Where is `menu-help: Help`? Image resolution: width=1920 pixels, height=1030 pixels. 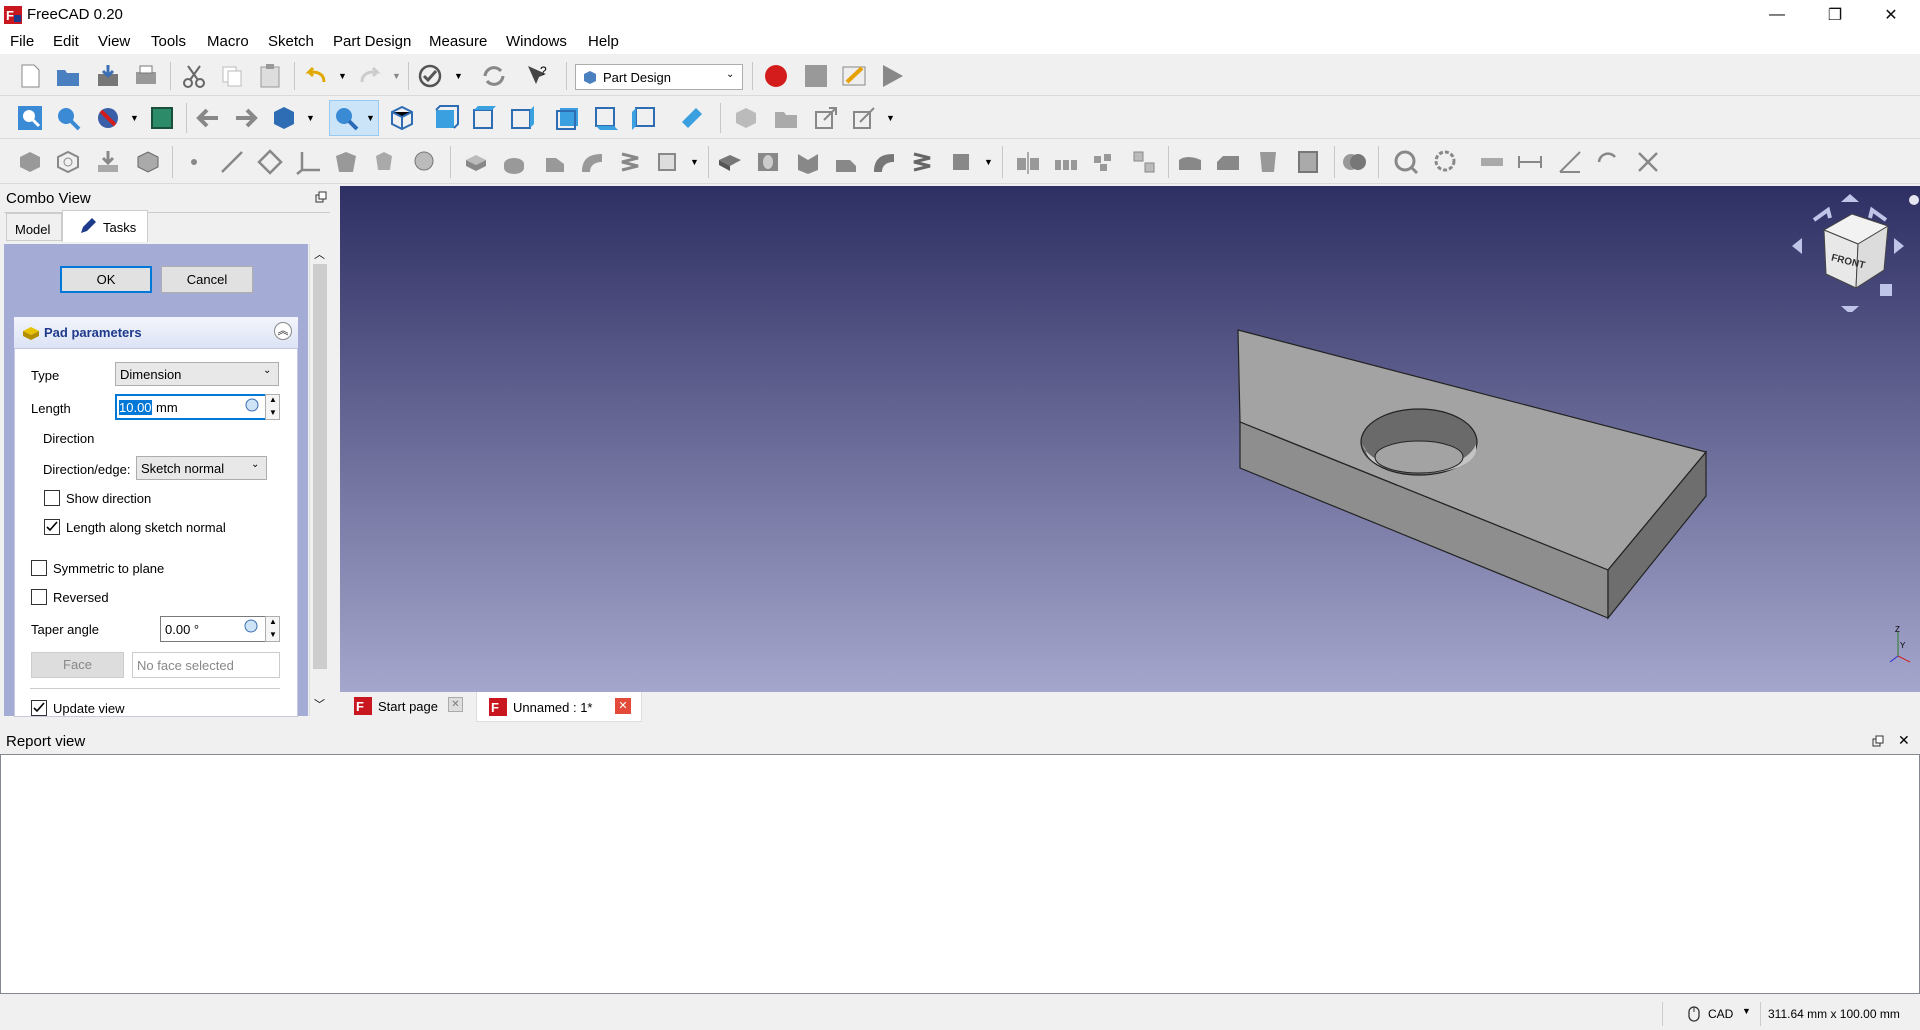 menu-help: Help is located at coordinates (603, 41).